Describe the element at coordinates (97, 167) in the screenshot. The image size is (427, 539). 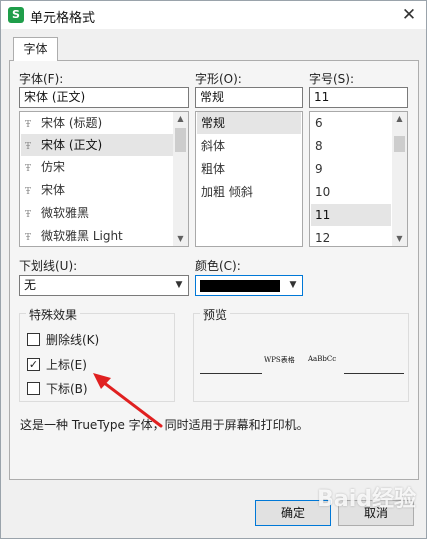
I see `list-item: Ŧ 仿宋` at that location.